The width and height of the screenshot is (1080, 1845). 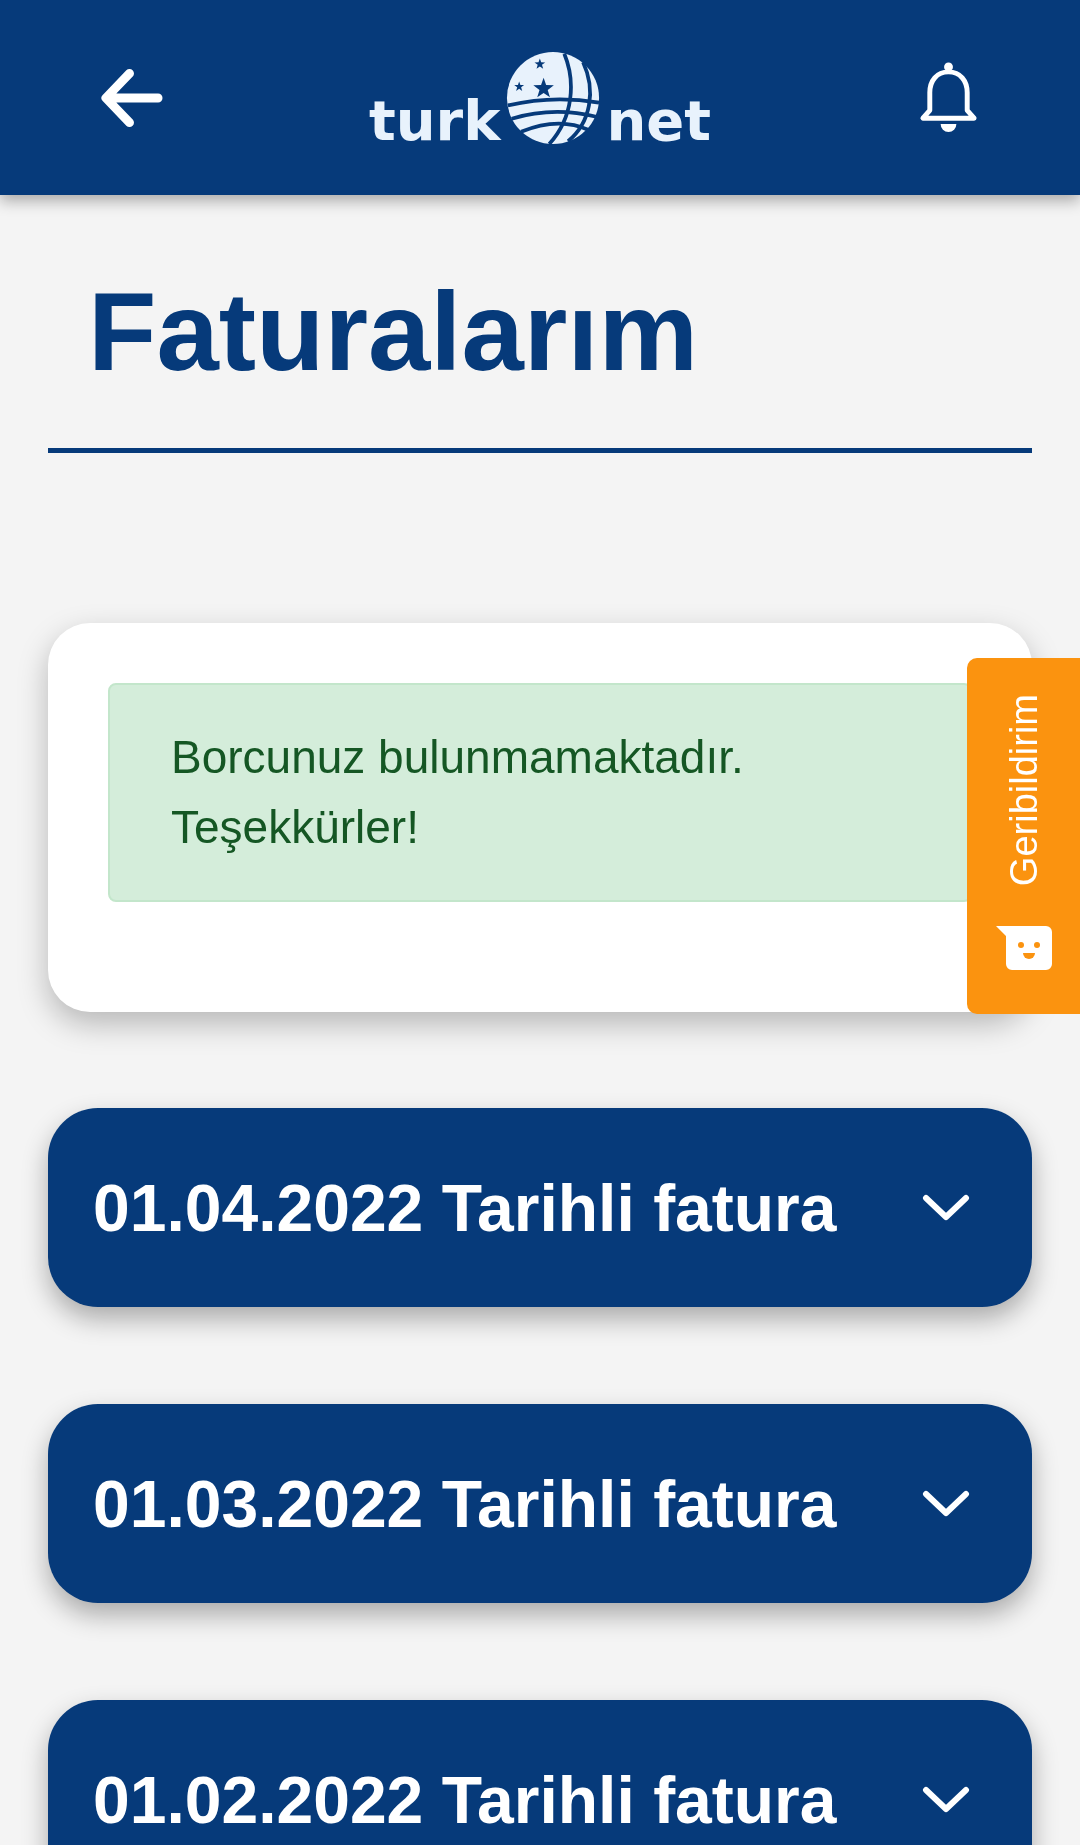 What do you see at coordinates (1023, 948) in the screenshot?
I see `chat-bubble-icon` at bounding box center [1023, 948].